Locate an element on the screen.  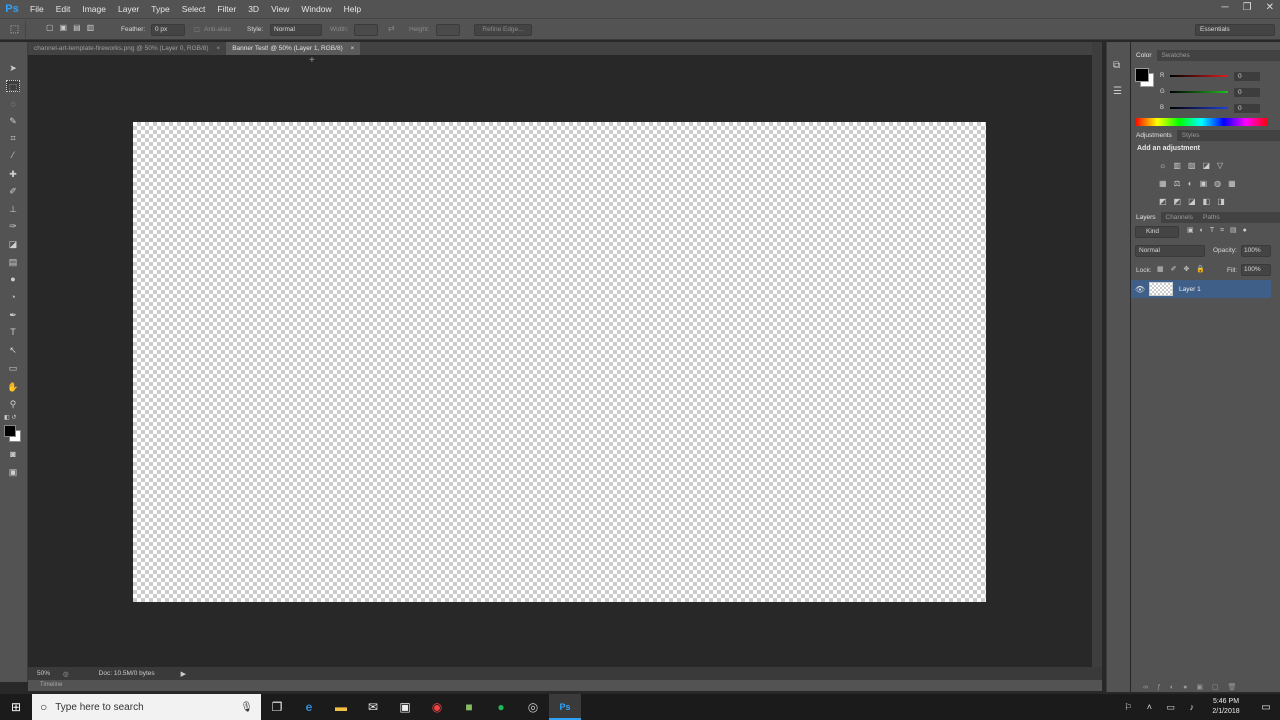
mail-icon: ✉ is located at coordinates (373, 707).